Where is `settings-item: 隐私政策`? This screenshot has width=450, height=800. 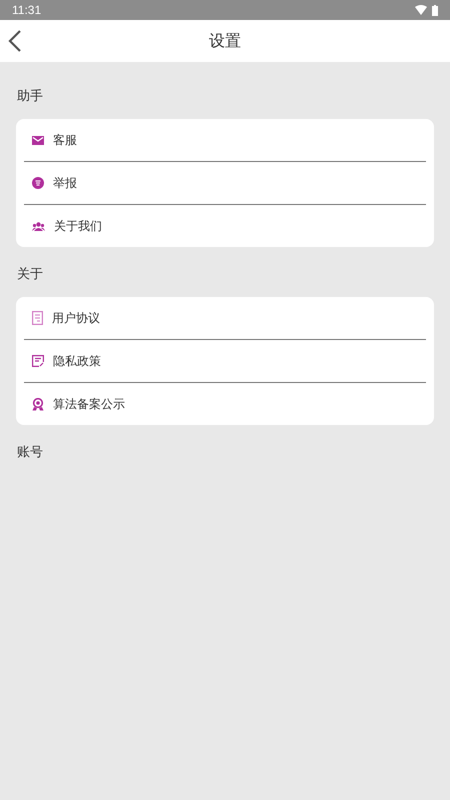 settings-item: 隐私政策 is located at coordinates (225, 361).